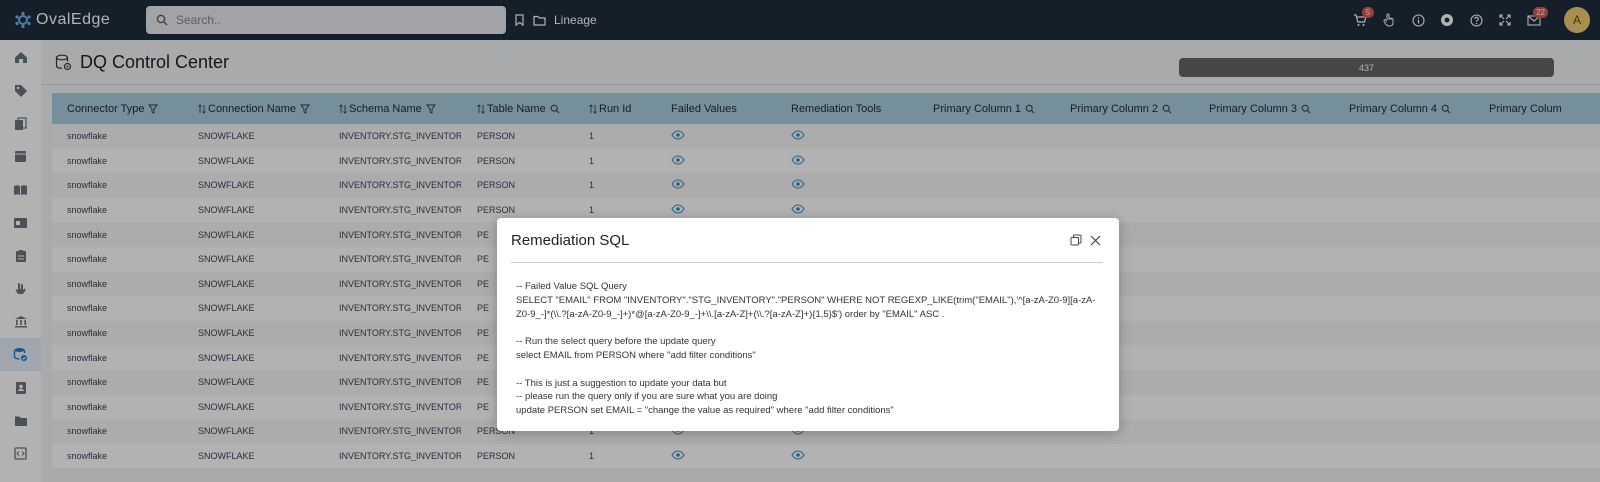 Image resolution: width=1600 pixels, height=482 pixels. I want to click on modal-divider, so click(807, 262).